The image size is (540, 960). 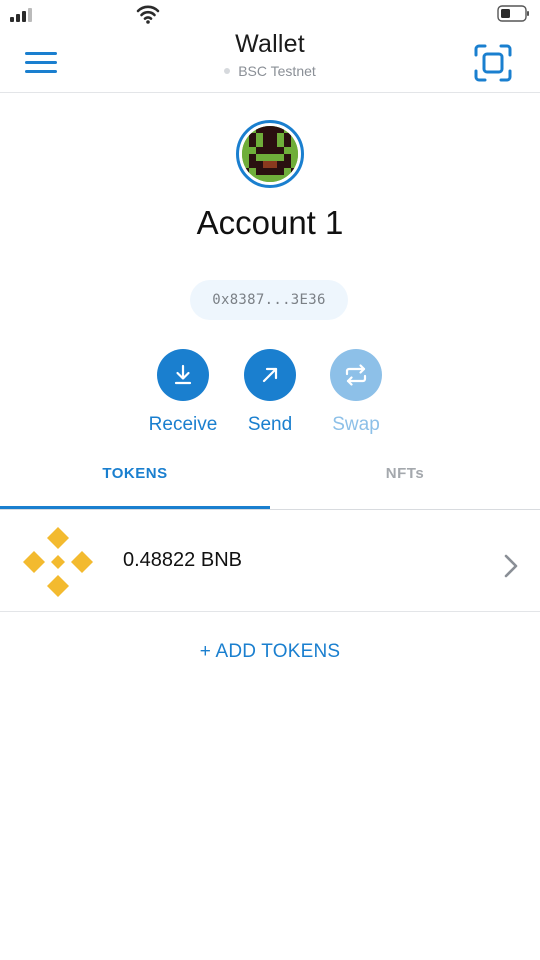 I want to click on send-arrow-icon, so click(x=270, y=375).